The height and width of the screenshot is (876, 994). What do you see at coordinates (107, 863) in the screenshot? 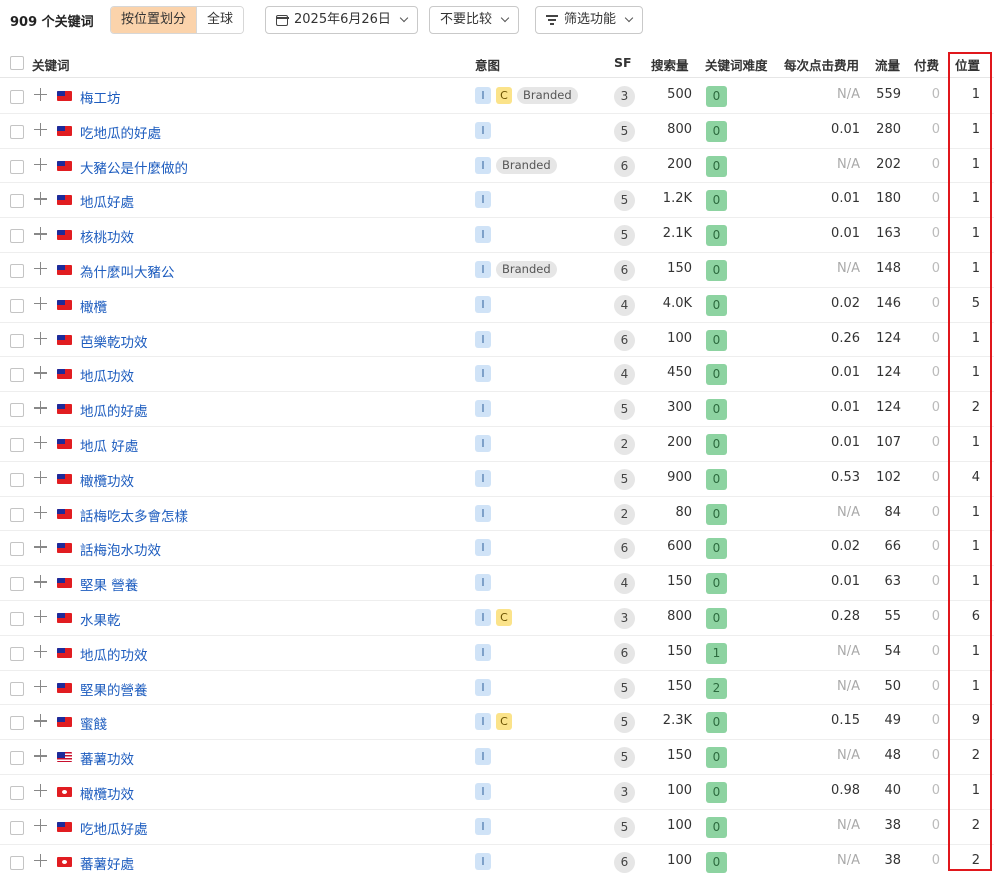
I see `keyword-link: 蕃薯好處` at bounding box center [107, 863].